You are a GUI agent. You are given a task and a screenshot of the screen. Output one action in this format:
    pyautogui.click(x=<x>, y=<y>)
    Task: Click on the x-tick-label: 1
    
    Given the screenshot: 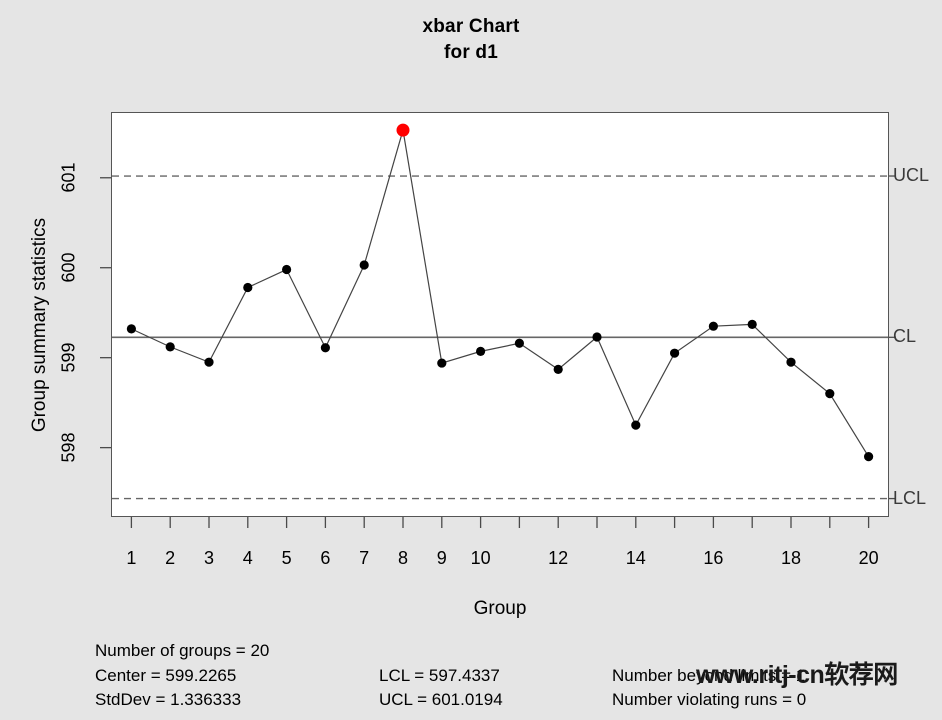 What is the action you would take?
    pyautogui.click(x=131, y=558)
    